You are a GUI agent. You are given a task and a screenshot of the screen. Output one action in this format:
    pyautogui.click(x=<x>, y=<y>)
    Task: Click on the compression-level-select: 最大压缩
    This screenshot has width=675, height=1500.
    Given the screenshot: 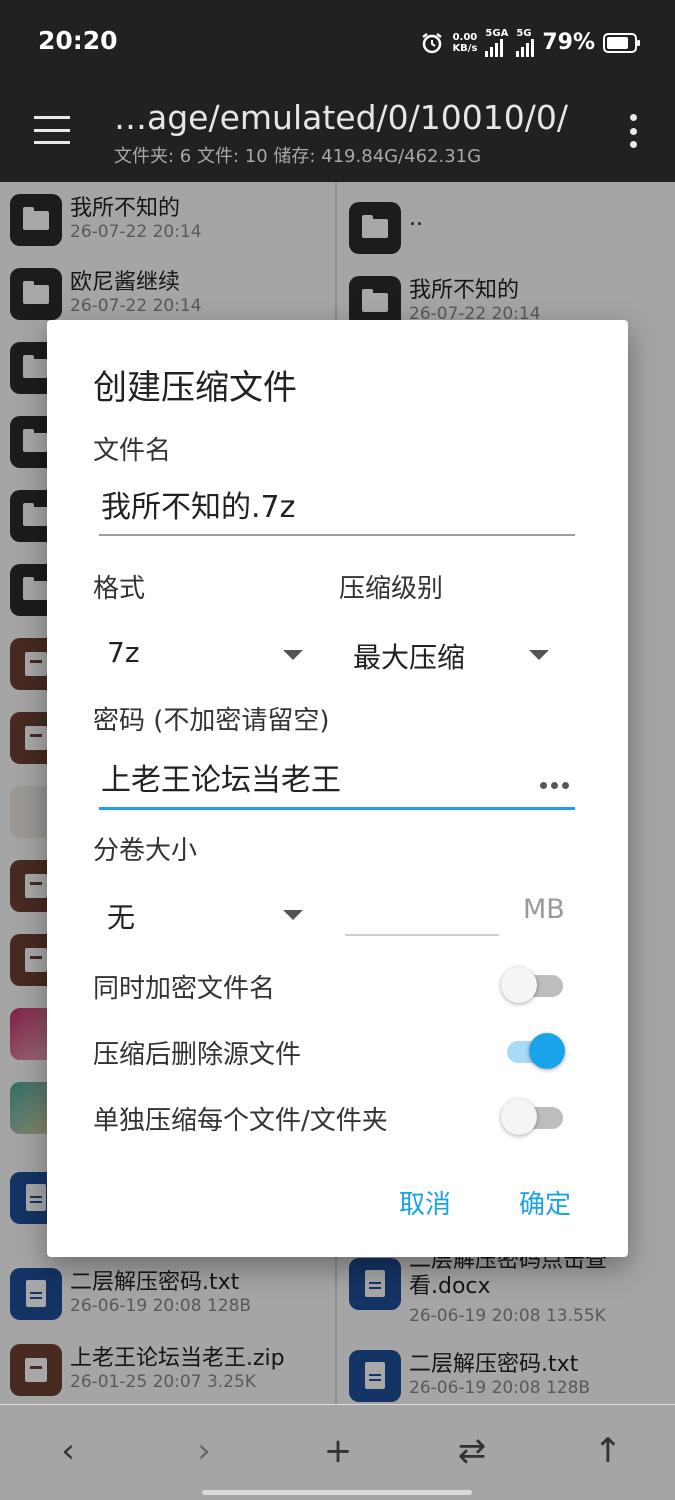 What is the action you would take?
    pyautogui.click(x=444, y=653)
    